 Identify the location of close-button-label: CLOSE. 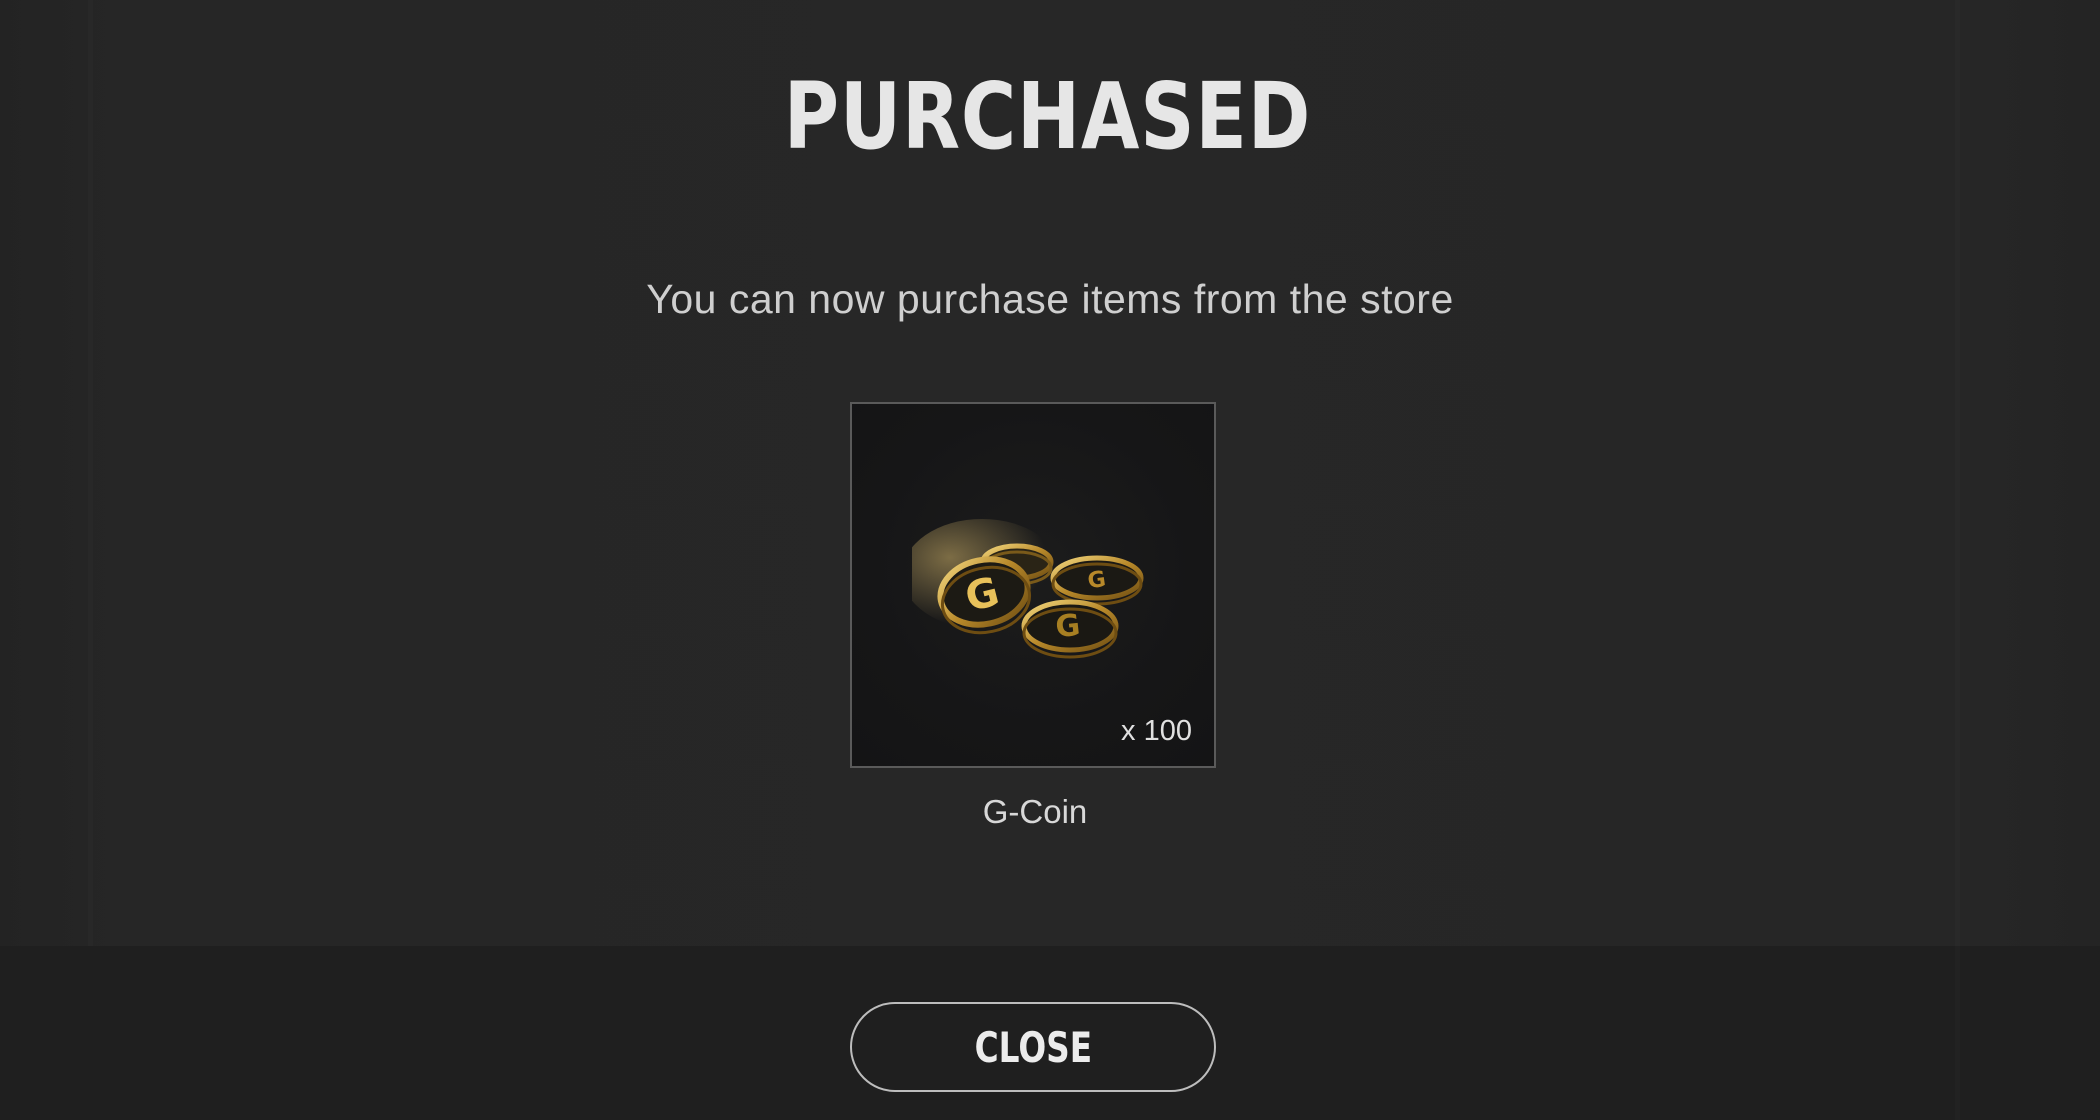
(1033, 1047).